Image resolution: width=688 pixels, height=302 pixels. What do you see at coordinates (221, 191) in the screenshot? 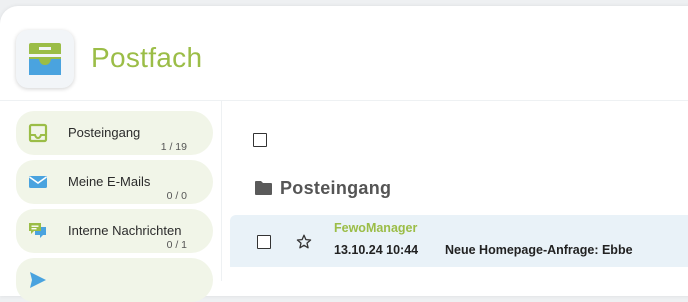
I see `sidebar-divider` at bounding box center [221, 191].